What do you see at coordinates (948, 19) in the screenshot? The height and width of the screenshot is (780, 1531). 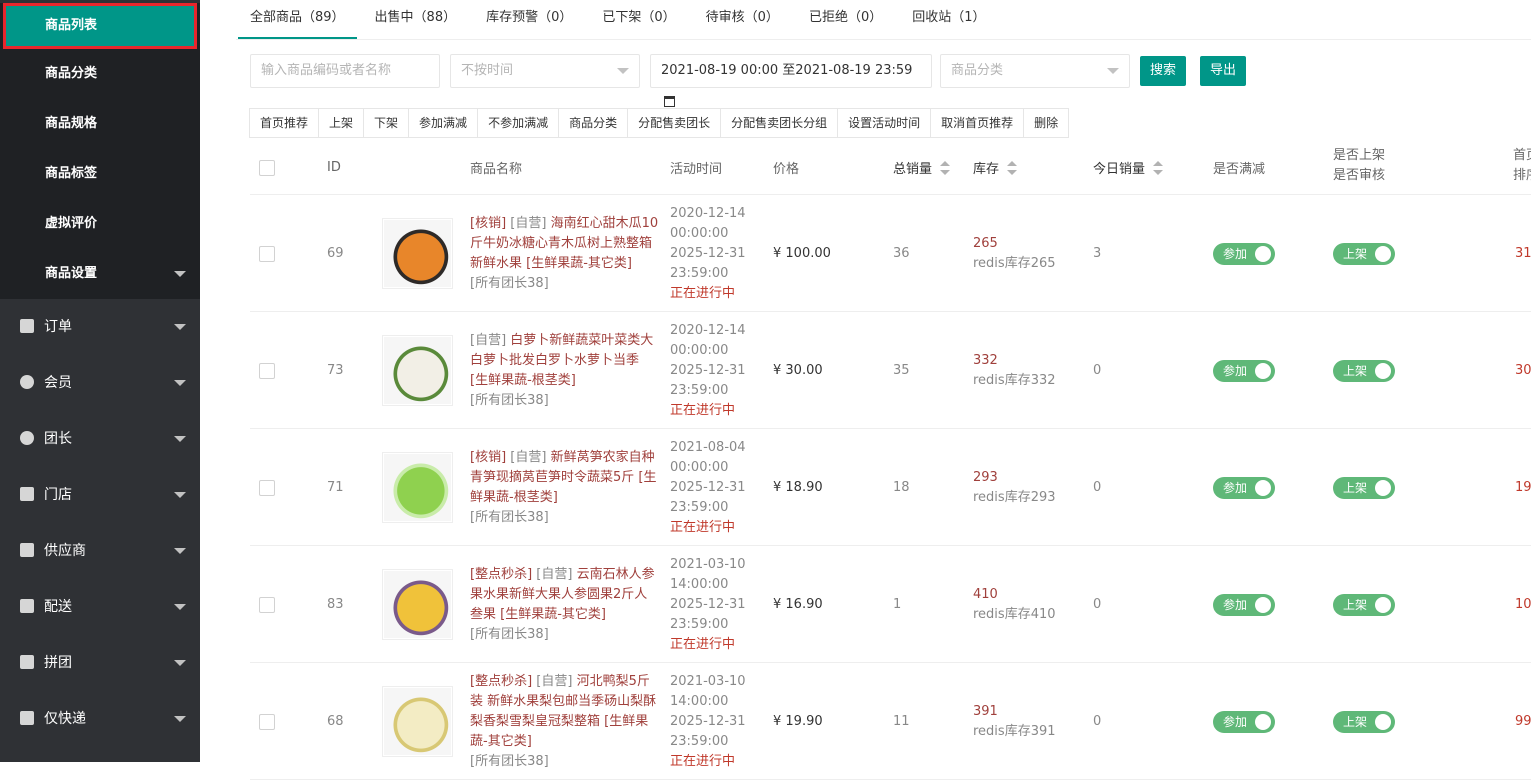 I see `status-tab: 回收站（1）` at bounding box center [948, 19].